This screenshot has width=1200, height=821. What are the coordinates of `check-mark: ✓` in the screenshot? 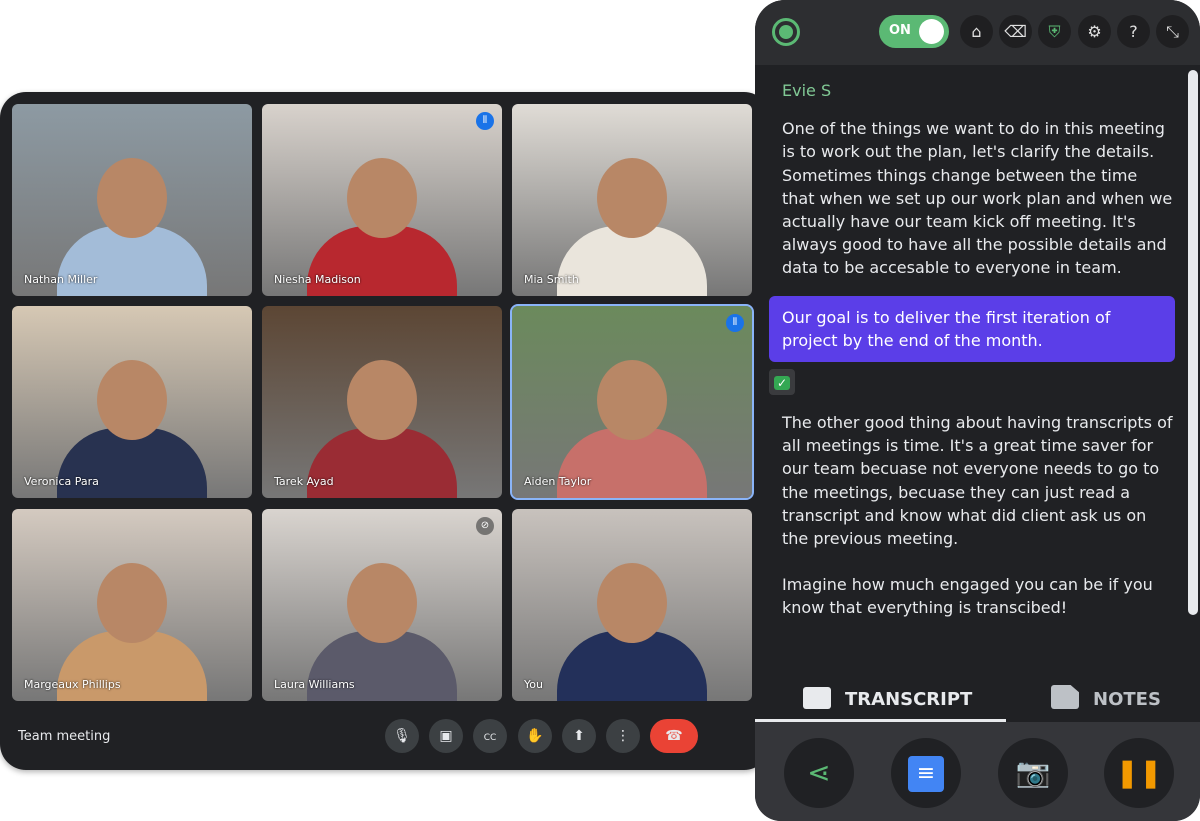 It's located at (782, 383).